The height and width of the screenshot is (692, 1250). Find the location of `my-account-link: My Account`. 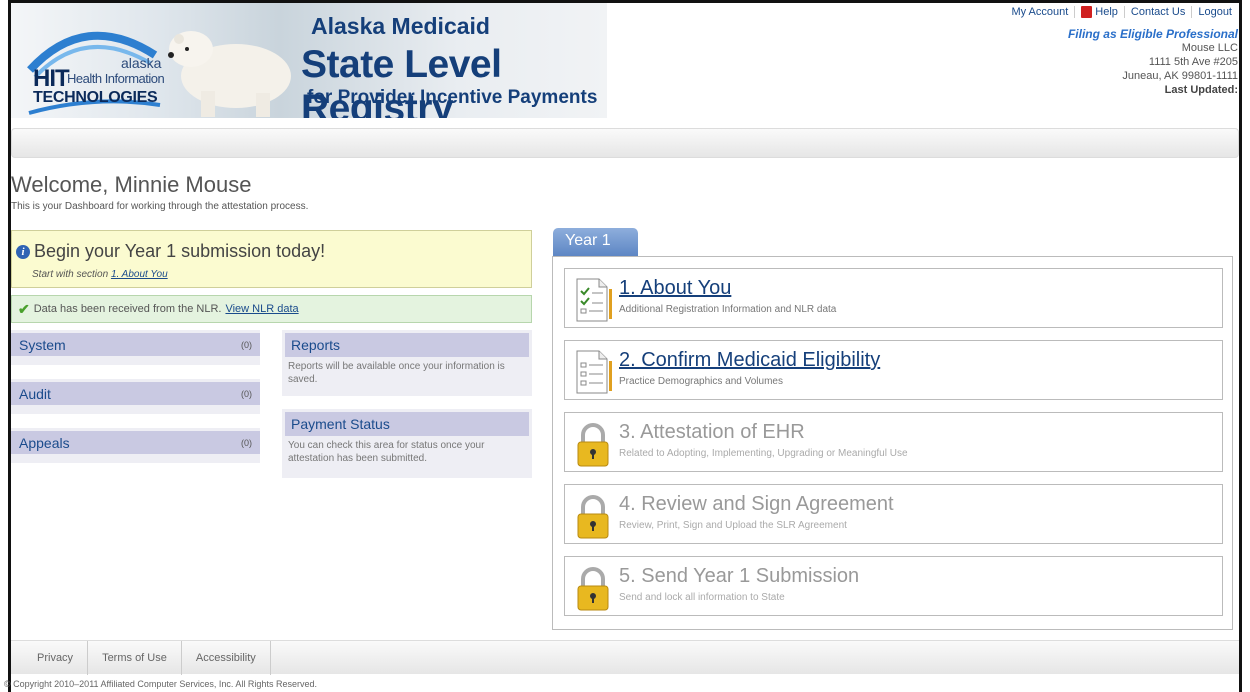

my-account-link: My Account is located at coordinates (1039, 12).